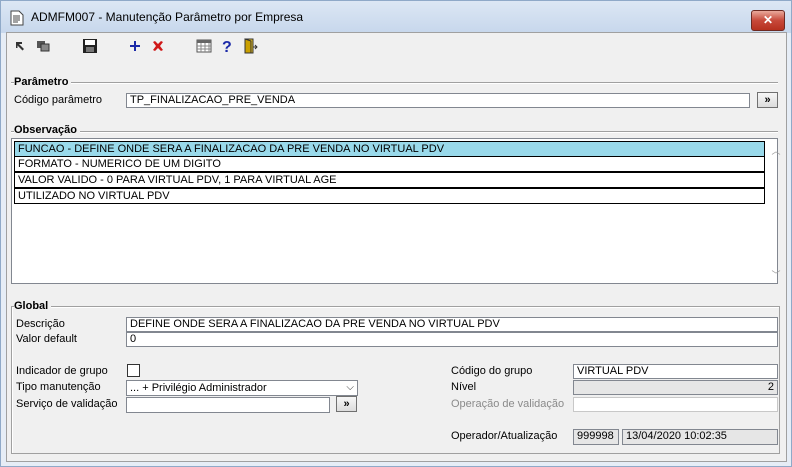 This screenshot has height=467, width=792. Describe the element at coordinates (492, 371) in the screenshot. I see `codigo-grupo-label: Código do grupo` at that location.